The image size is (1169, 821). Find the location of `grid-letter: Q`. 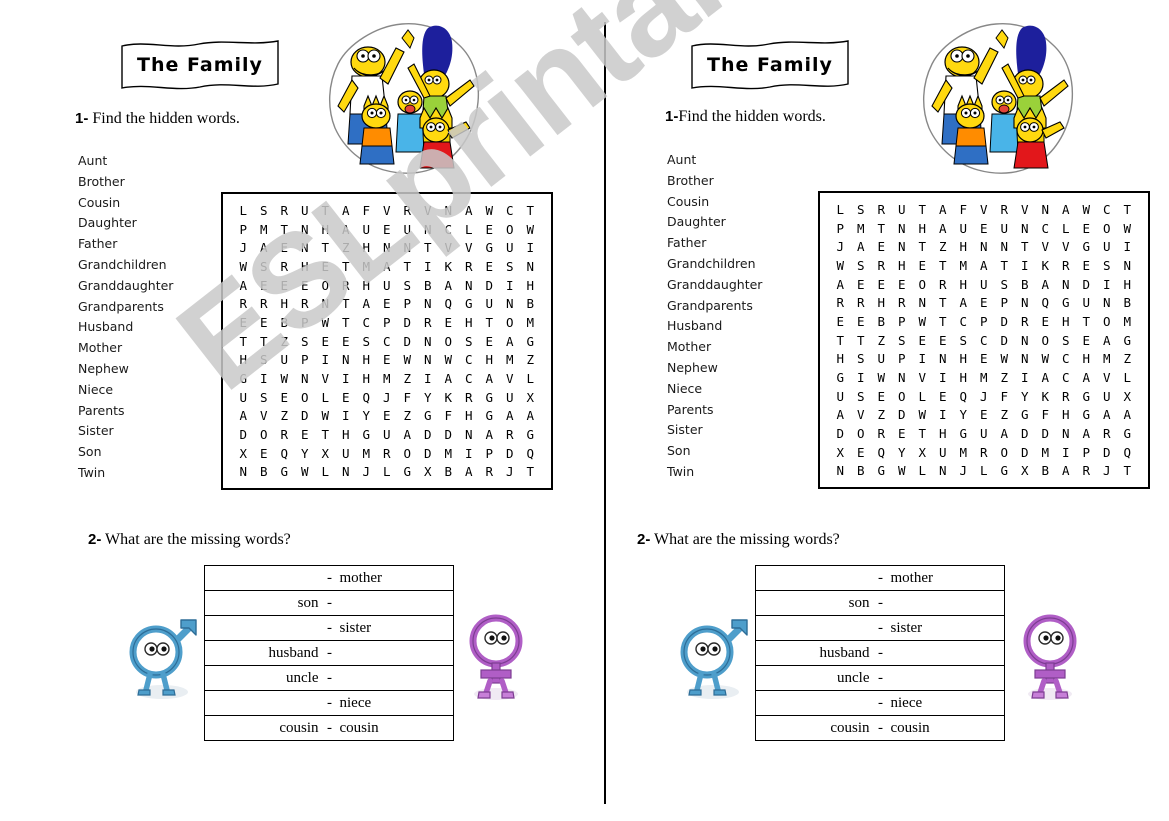

grid-letter: Q is located at coordinates (1045, 302).